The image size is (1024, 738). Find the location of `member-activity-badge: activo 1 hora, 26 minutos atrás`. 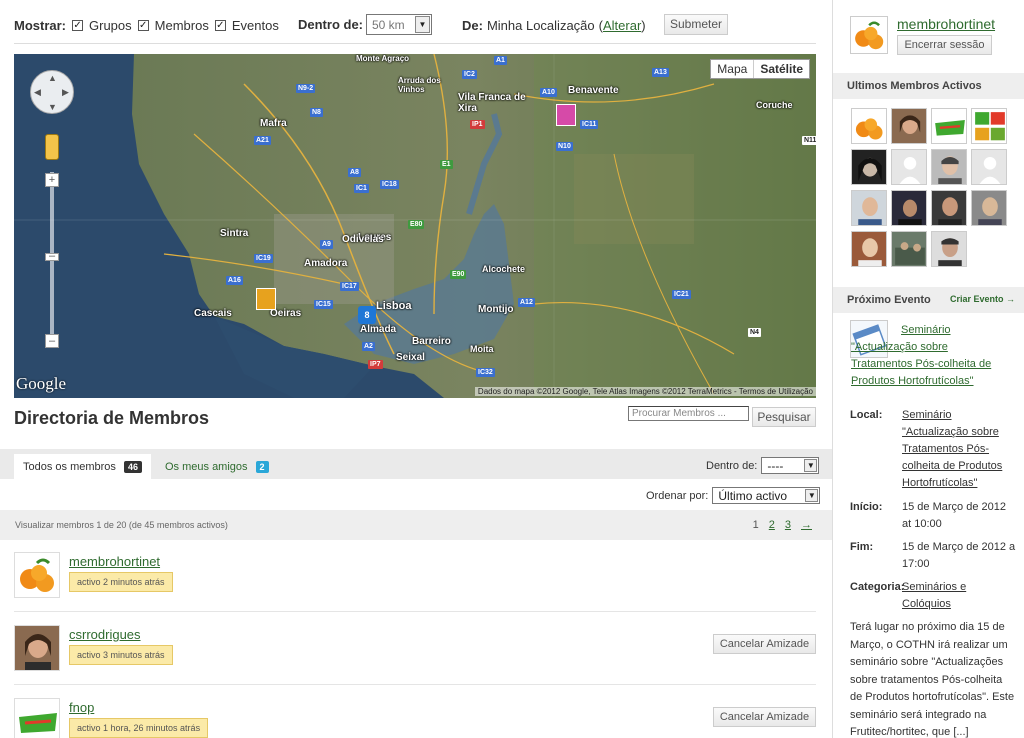

member-activity-badge: activo 1 hora, 26 minutos atrás is located at coordinates (139, 728).